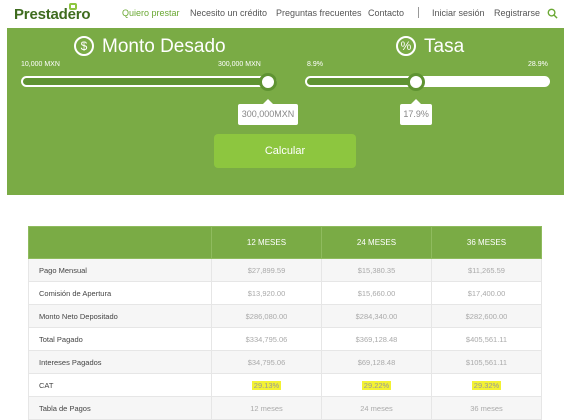 This screenshot has height=420, width=567. What do you see at coordinates (319, 13) in the screenshot?
I see `nav-preguntas-frecuentes: Preguntas frecuentes` at bounding box center [319, 13].